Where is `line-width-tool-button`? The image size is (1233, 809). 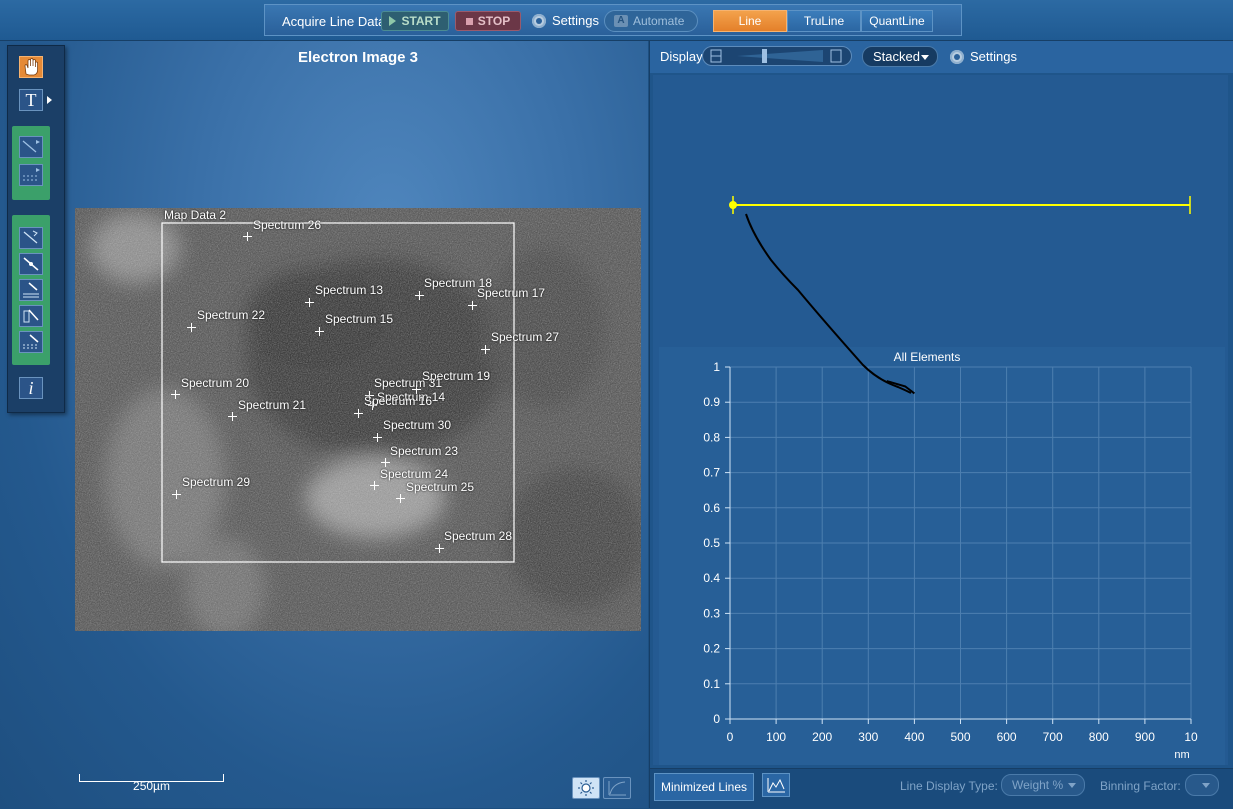 line-width-tool-button is located at coordinates (31, 290).